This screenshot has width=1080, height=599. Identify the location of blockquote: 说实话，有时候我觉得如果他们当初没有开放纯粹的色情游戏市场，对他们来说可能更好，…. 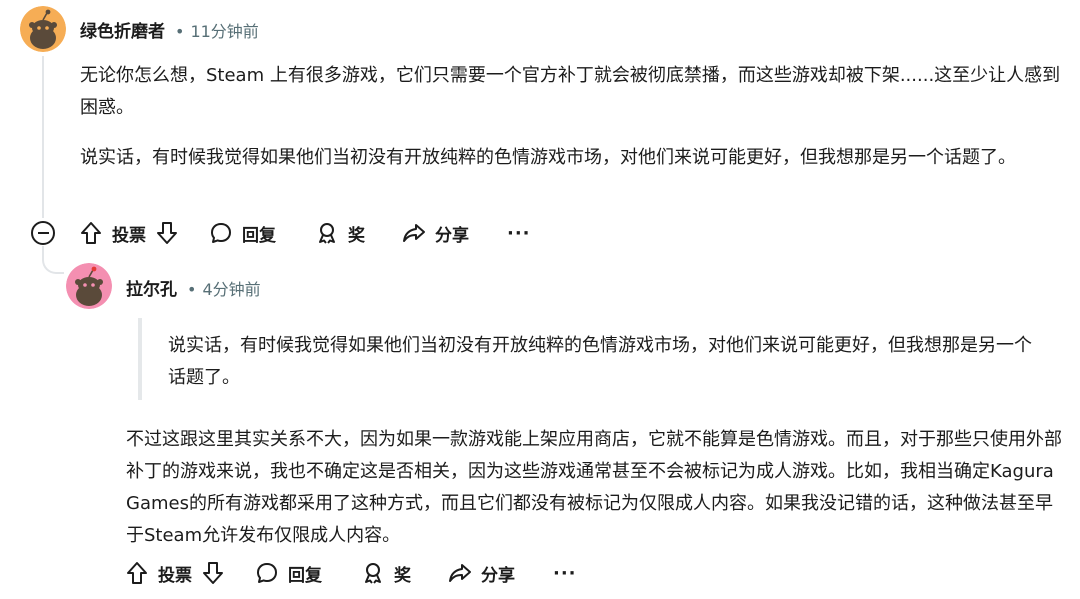
(588, 359).